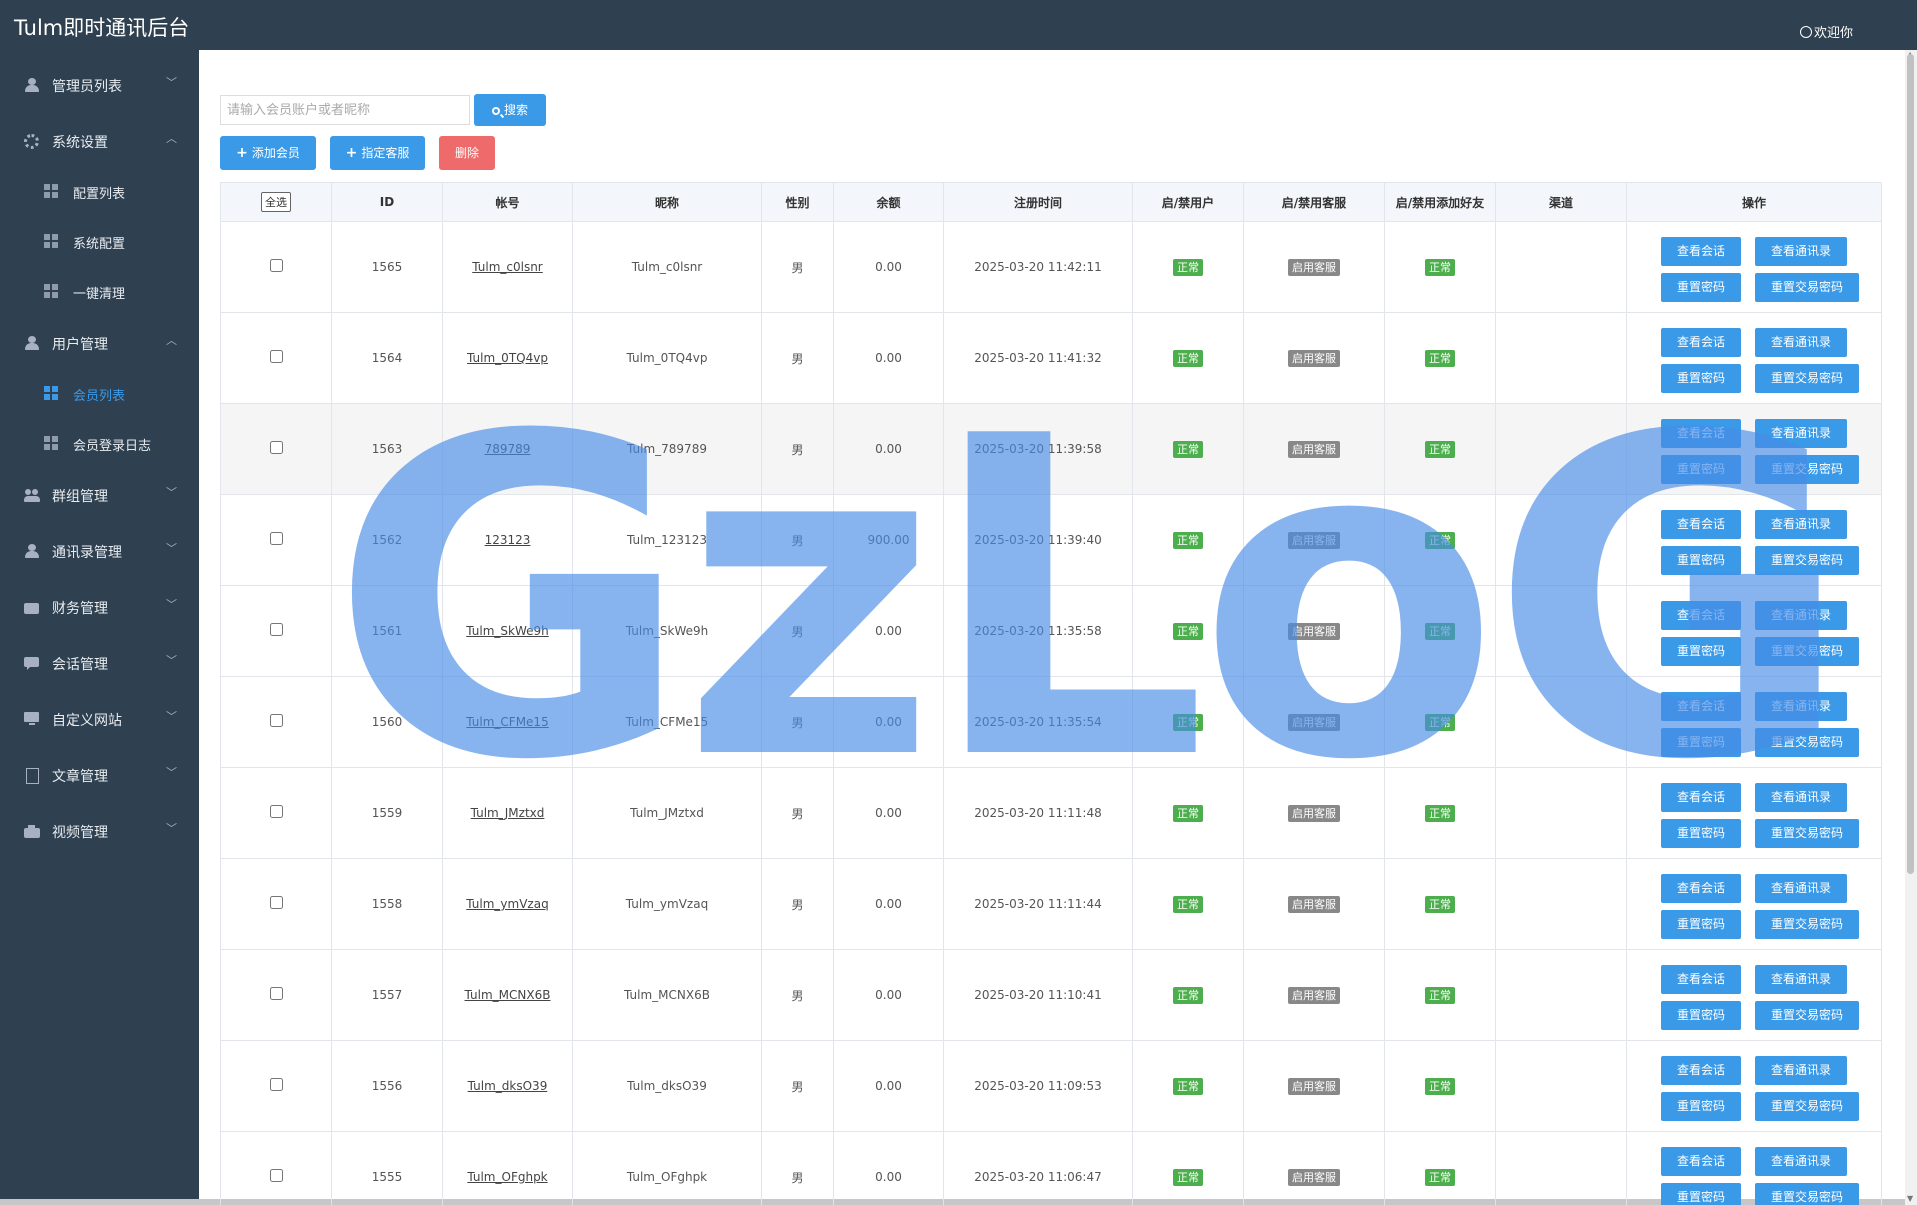 The width and height of the screenshot is (1917, 1205). What do you see at coordinates (99, 443) in the screenshot?
I see `sidebar-item-2-1: 会员登录日志` at bounding box center [99, 443].